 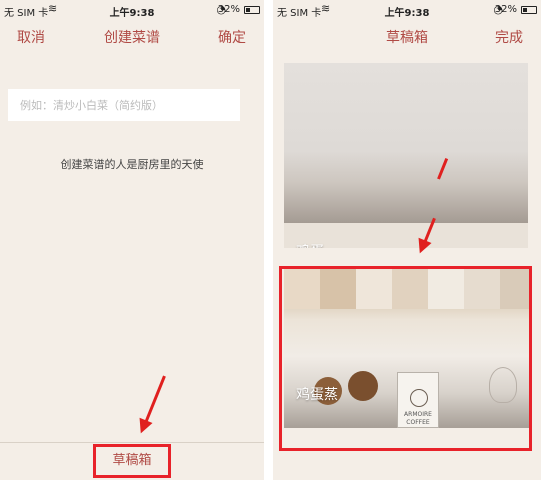 What do you see at coordinates (310, 244) in the screenshot?
I see `draft-title: 鸡蛋` at bounding box center [310, 244].